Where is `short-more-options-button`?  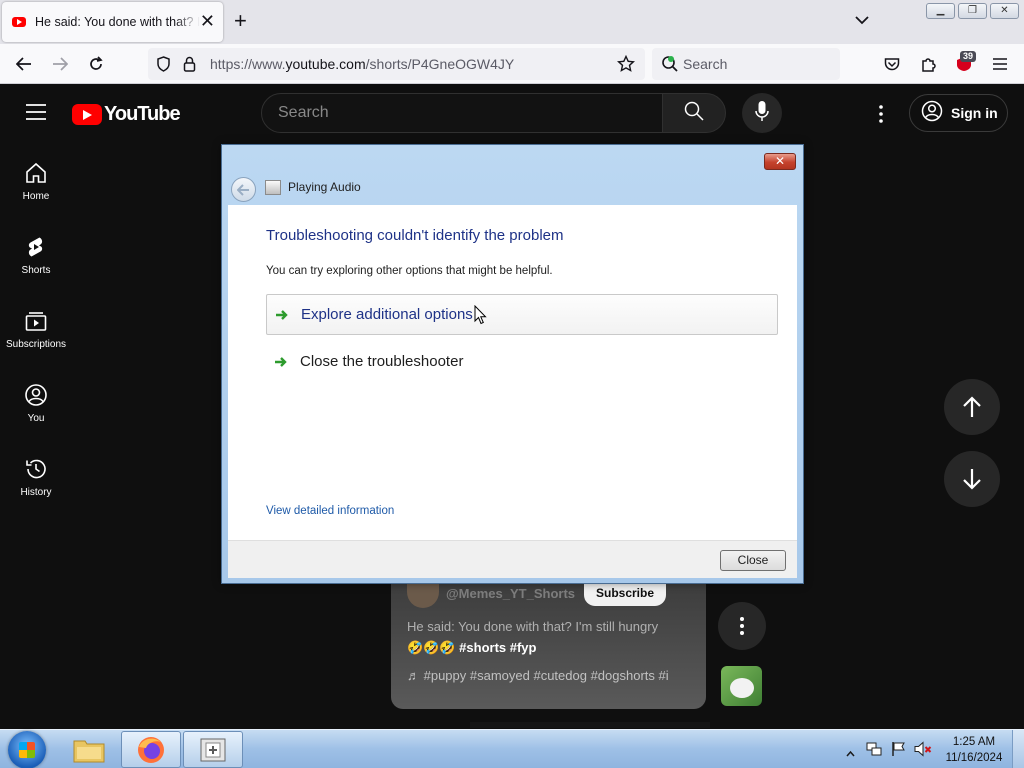
short-more-options-button is located at coordinates (742, 626).